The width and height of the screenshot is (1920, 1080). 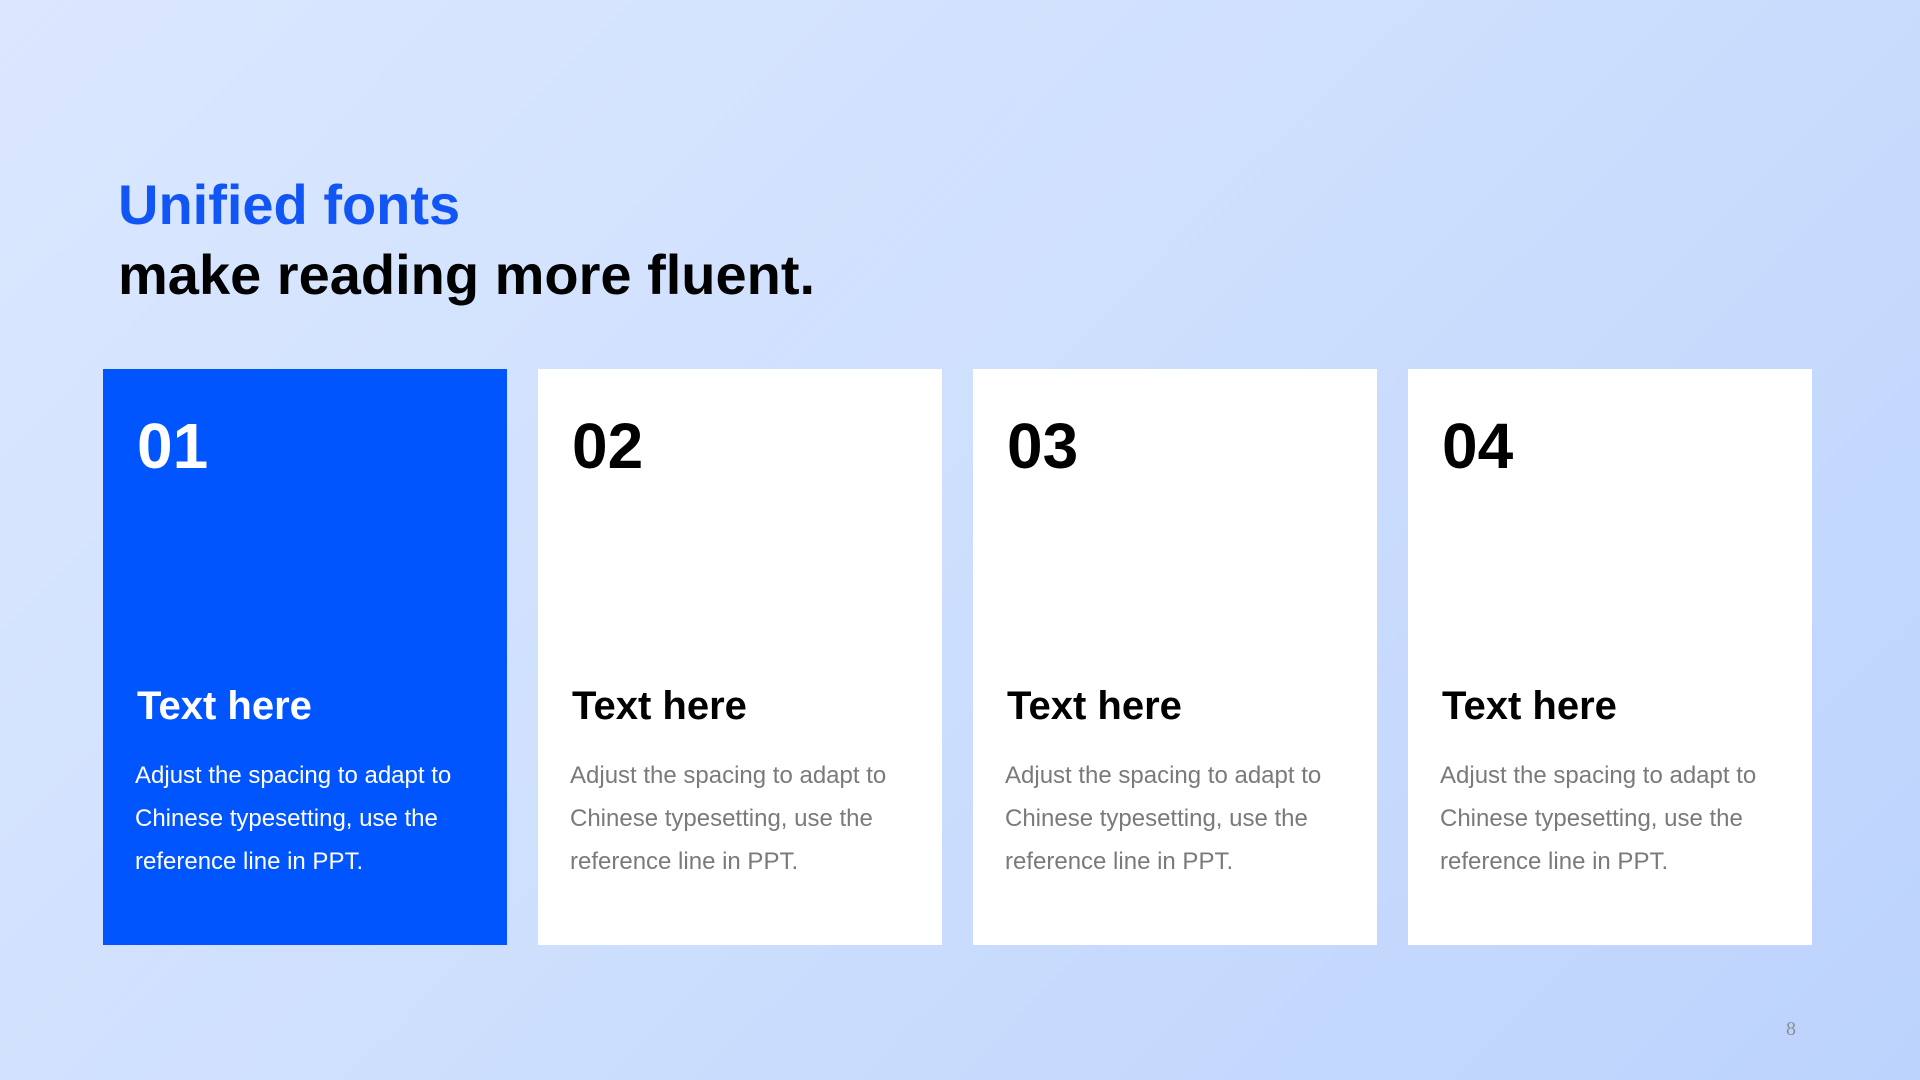 What do you see at coordinates (289, 204) in the screenshot?
I see `title-accent: Unified fonts` at bounding box center [289, 204].